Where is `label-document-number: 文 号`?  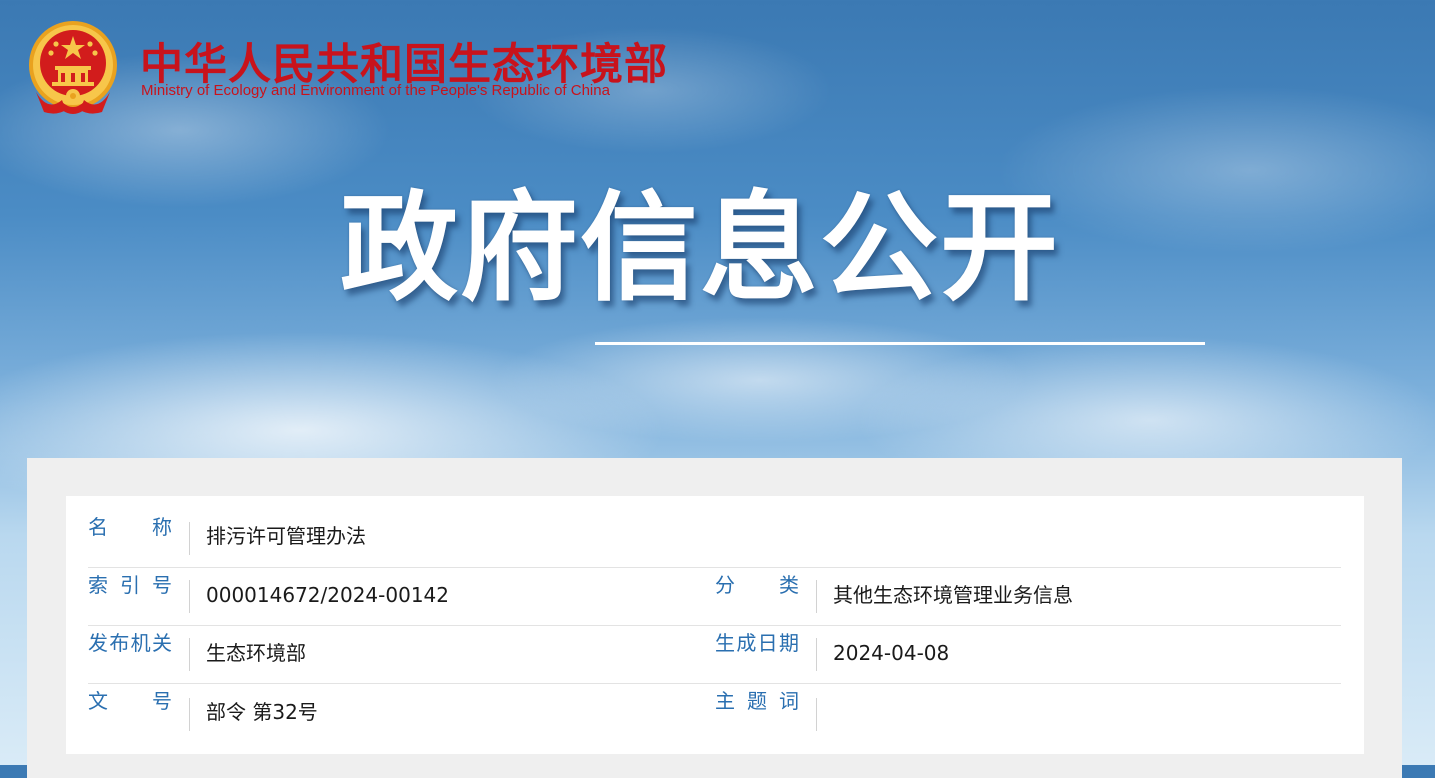
label-document-number: 文 号 is located at coordinates (130, 701).